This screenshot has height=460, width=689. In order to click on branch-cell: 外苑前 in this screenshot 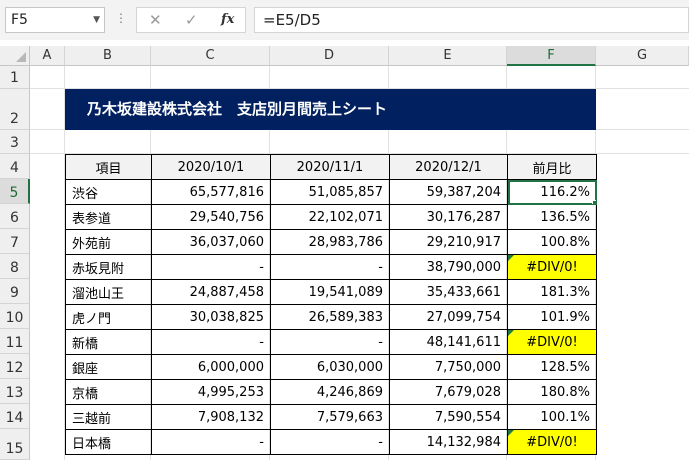, I will do `click(108, 242)`.